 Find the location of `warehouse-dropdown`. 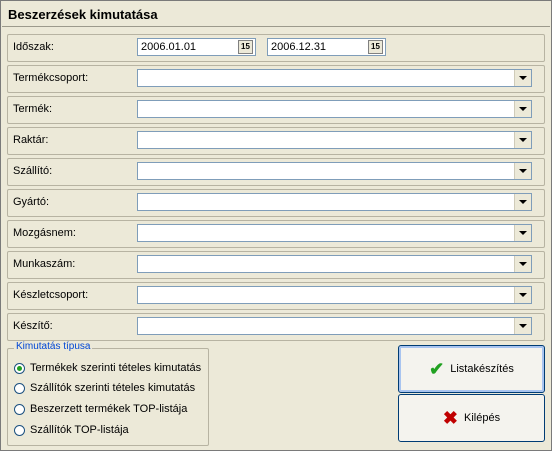

warehouse-dropdown is located at coordinates (334, 140).